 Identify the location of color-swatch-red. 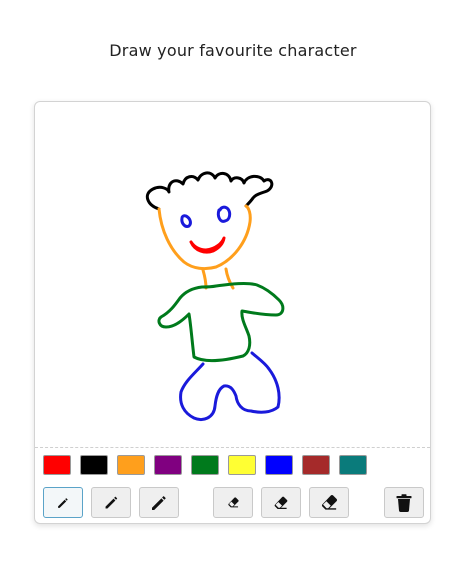
(57, 465).